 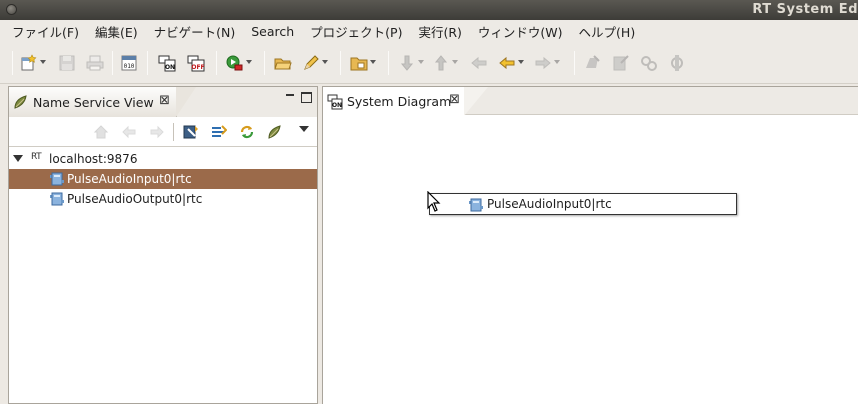 I want to click on all-off-icon: OFF, so click(x=196, y=63).